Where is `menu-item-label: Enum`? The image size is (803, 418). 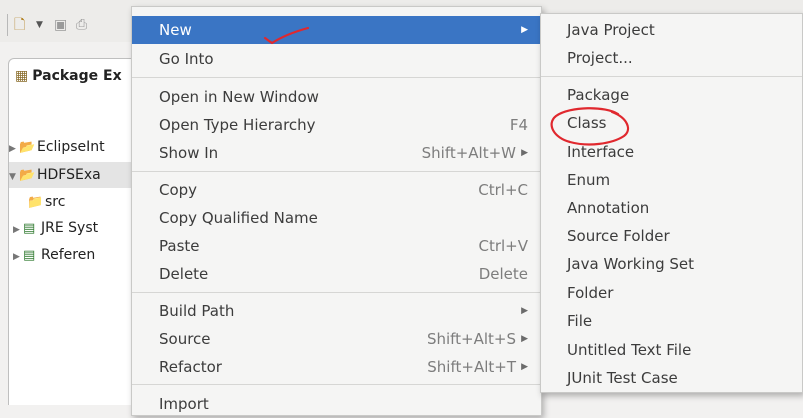 menu-item-label: Enum is located at coordinates (589, 180).